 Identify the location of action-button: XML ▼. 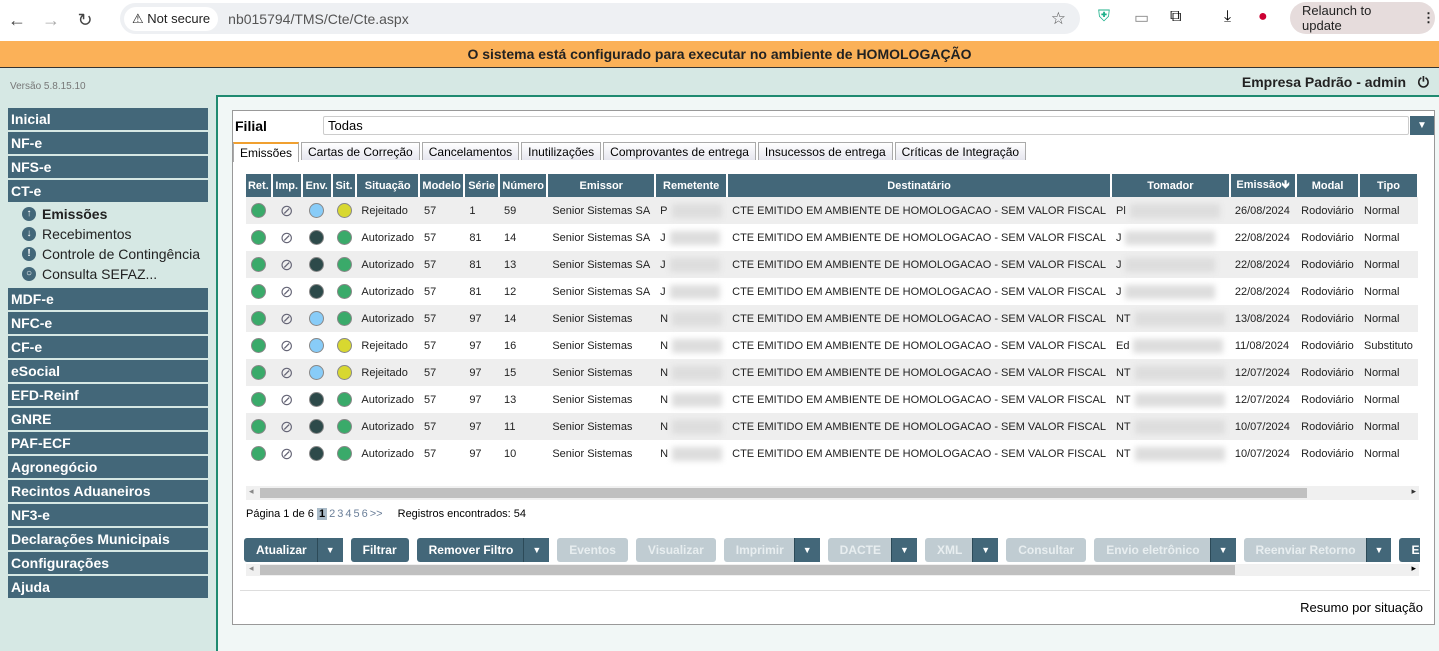
(961, 550).